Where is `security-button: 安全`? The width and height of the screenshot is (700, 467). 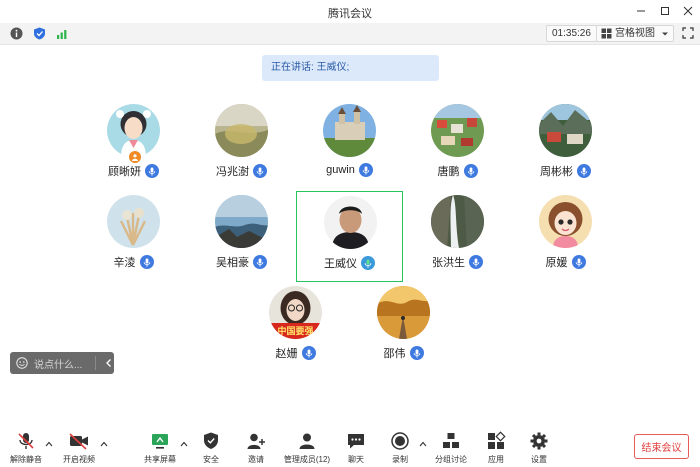
security-button: 安全 is located at coordinates (211, 448).